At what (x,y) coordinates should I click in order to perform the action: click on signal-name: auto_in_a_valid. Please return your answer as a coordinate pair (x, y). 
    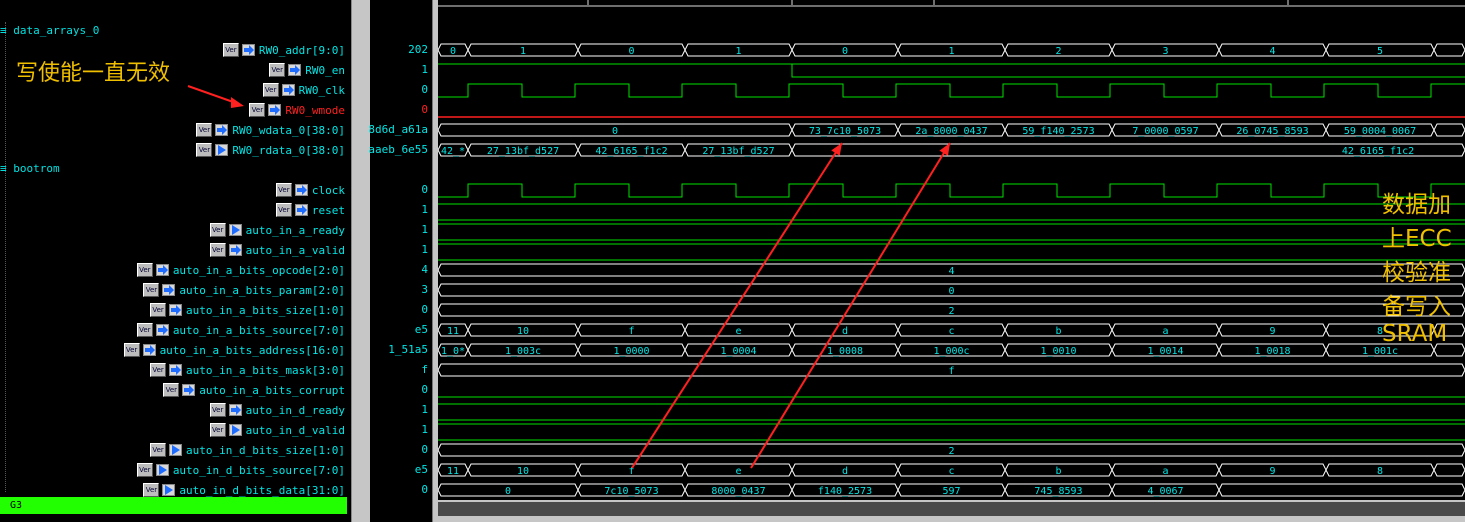
    Looking at the image, I should click on (295, 250).